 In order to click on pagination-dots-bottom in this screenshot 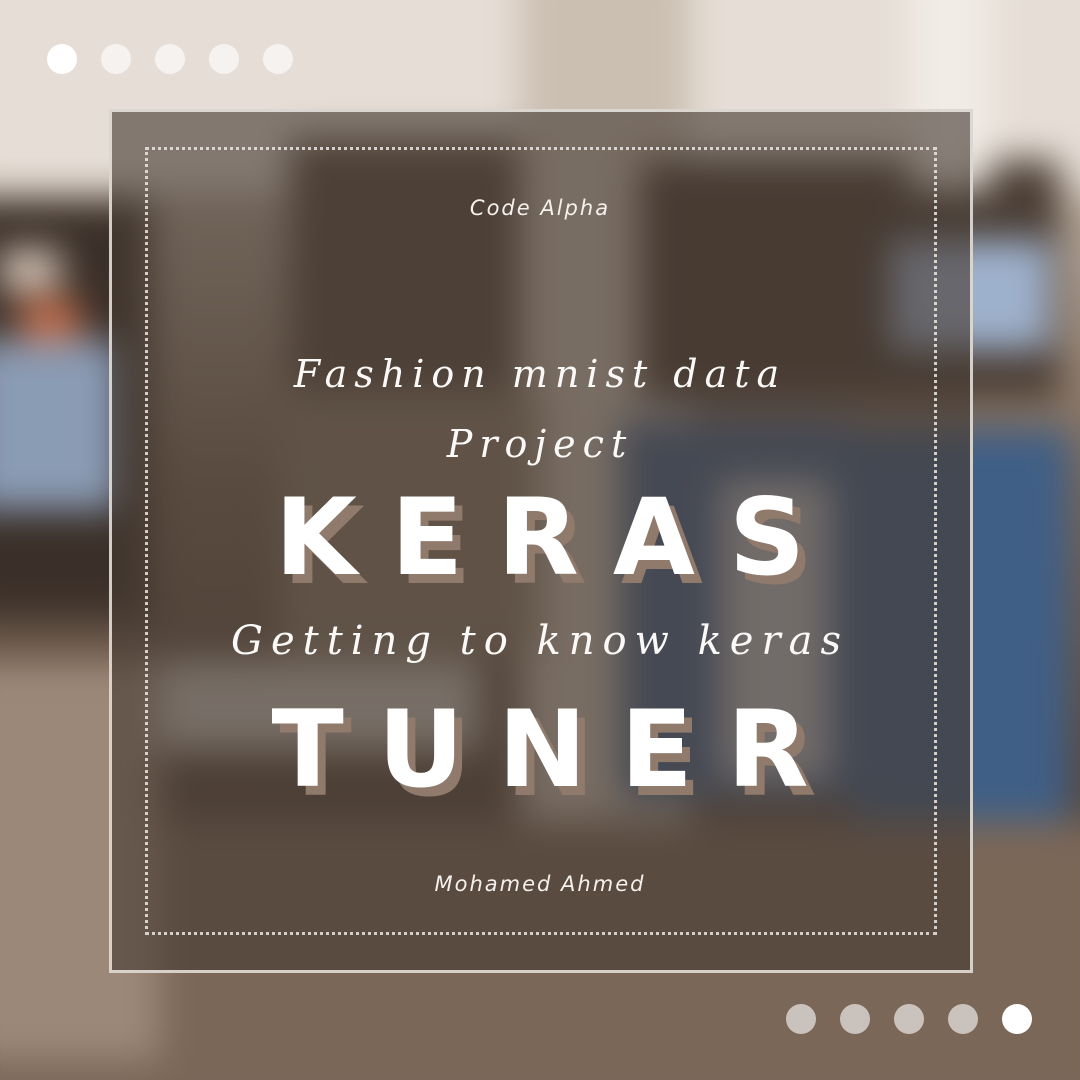, I will do `click(909, 1019)`.